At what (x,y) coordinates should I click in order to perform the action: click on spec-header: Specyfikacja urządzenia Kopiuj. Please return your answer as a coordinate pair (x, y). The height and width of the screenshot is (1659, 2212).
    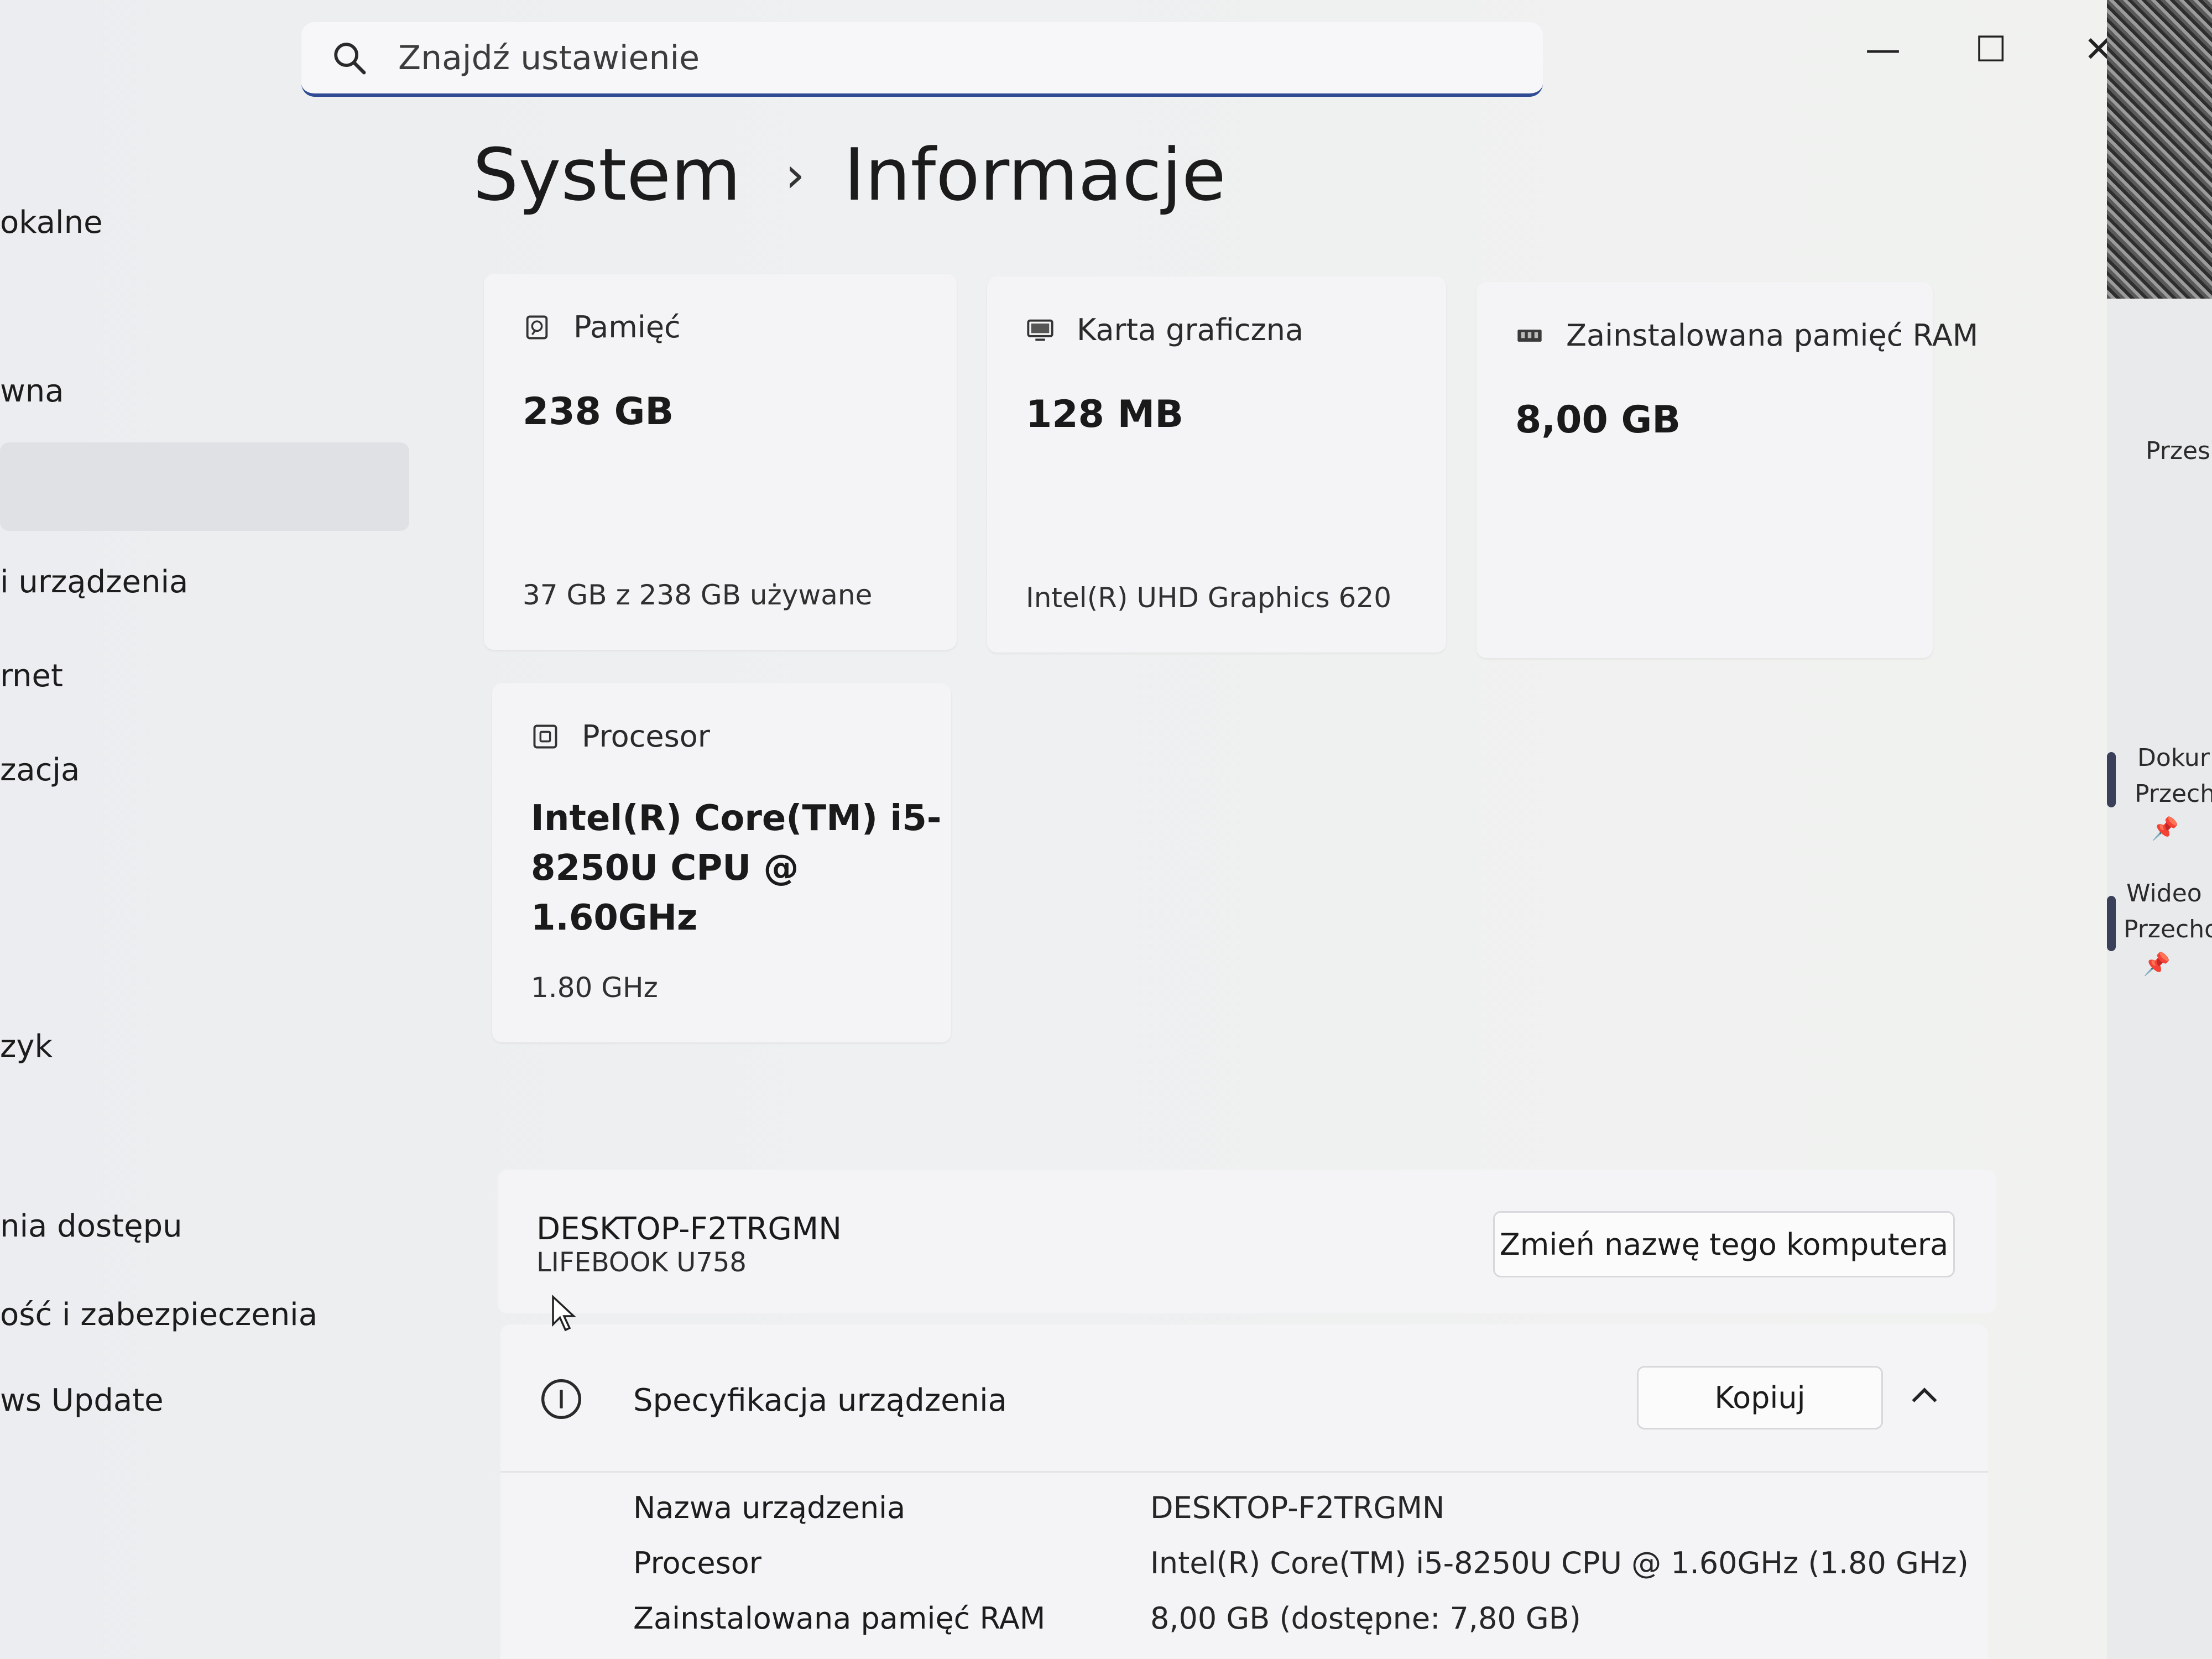
    Looking at the image, I should click on (1244, 1399).